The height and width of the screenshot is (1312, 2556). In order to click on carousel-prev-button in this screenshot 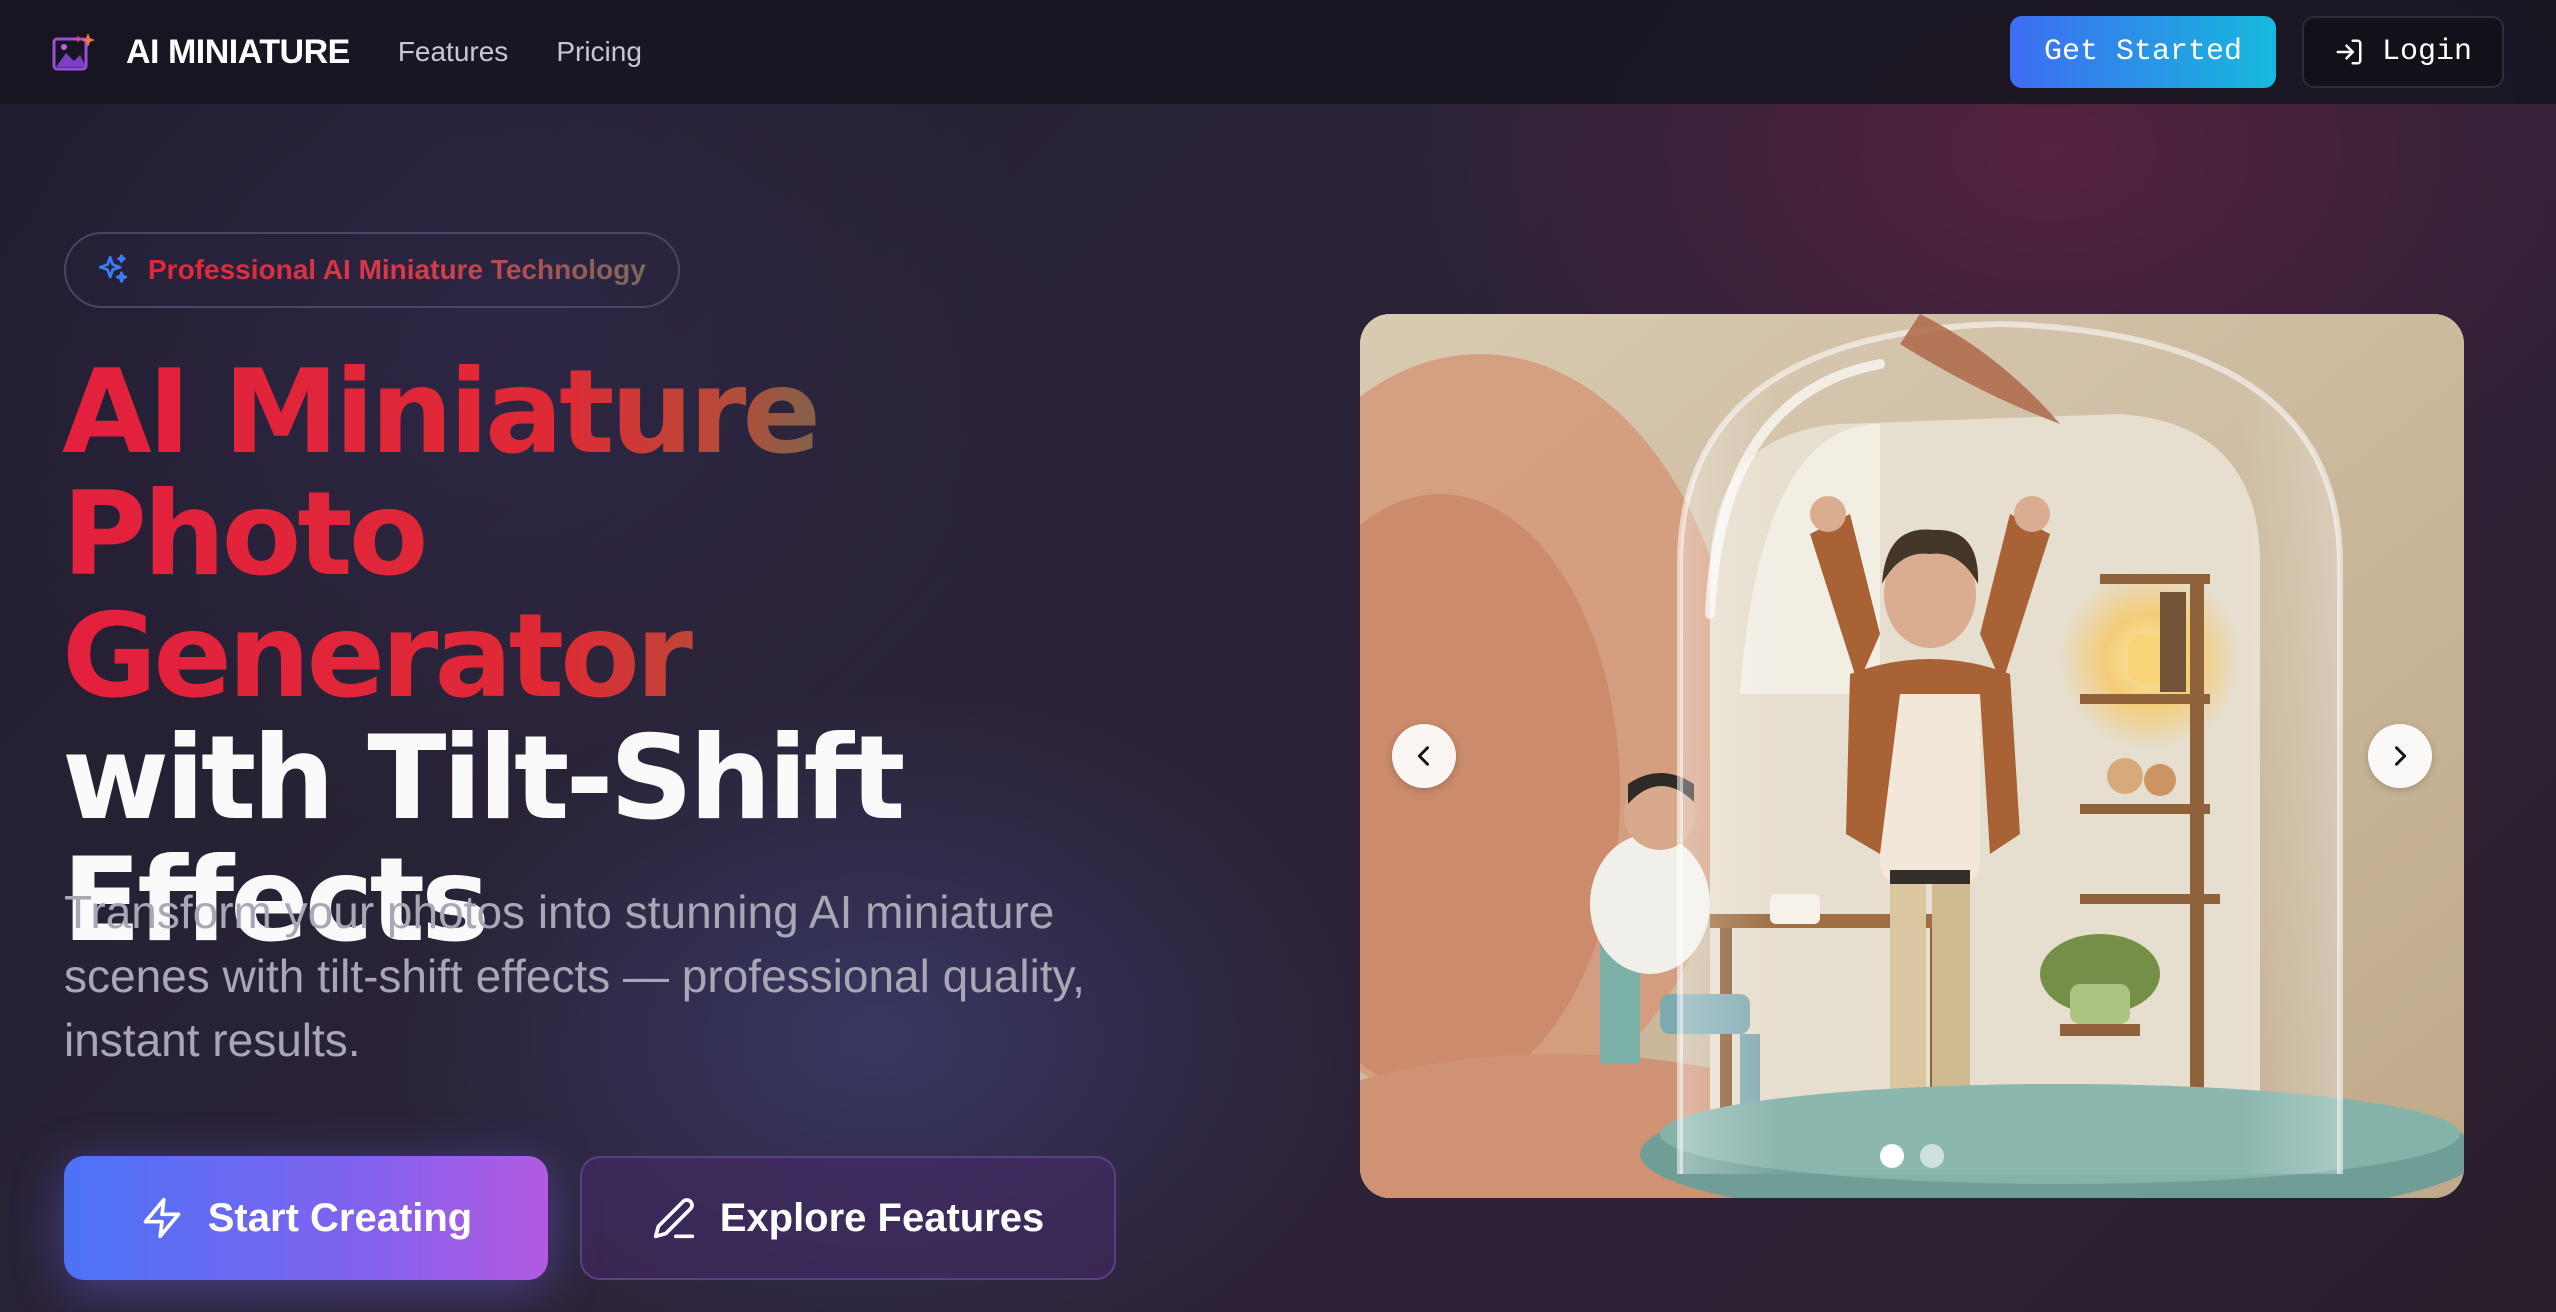, I will do `click(1424, 756)`.